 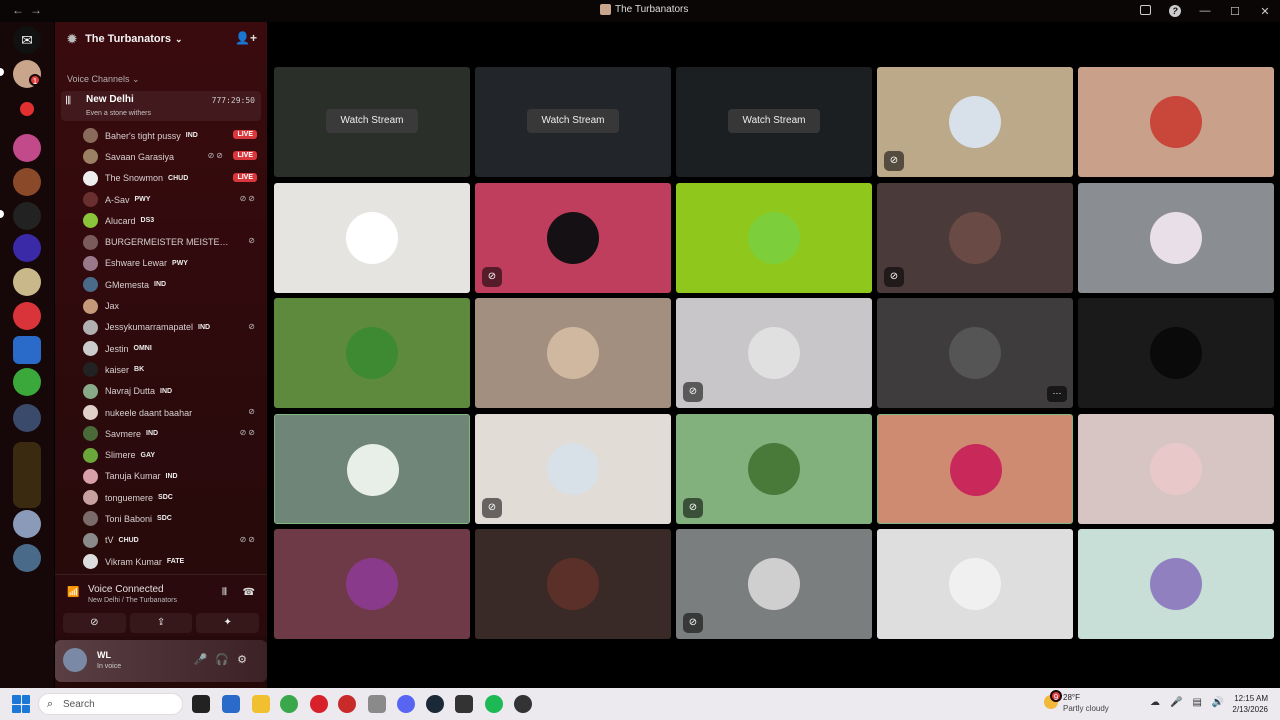 I want to click on voice-member: Eshware Lewar PWY, so click(x=172, y=263).